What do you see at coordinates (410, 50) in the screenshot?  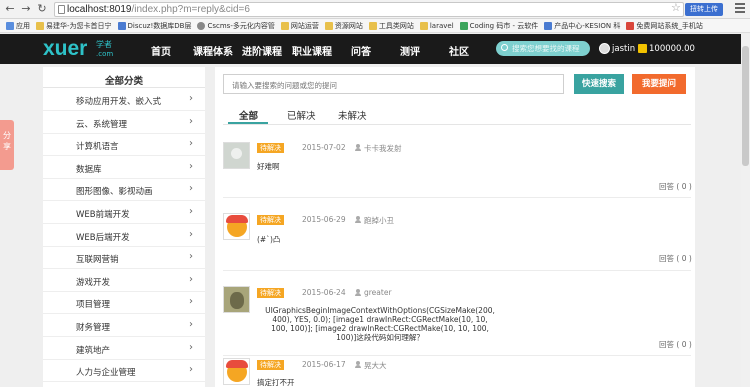 I see `nav-tests: 测评` at bounding box center [410, 50].